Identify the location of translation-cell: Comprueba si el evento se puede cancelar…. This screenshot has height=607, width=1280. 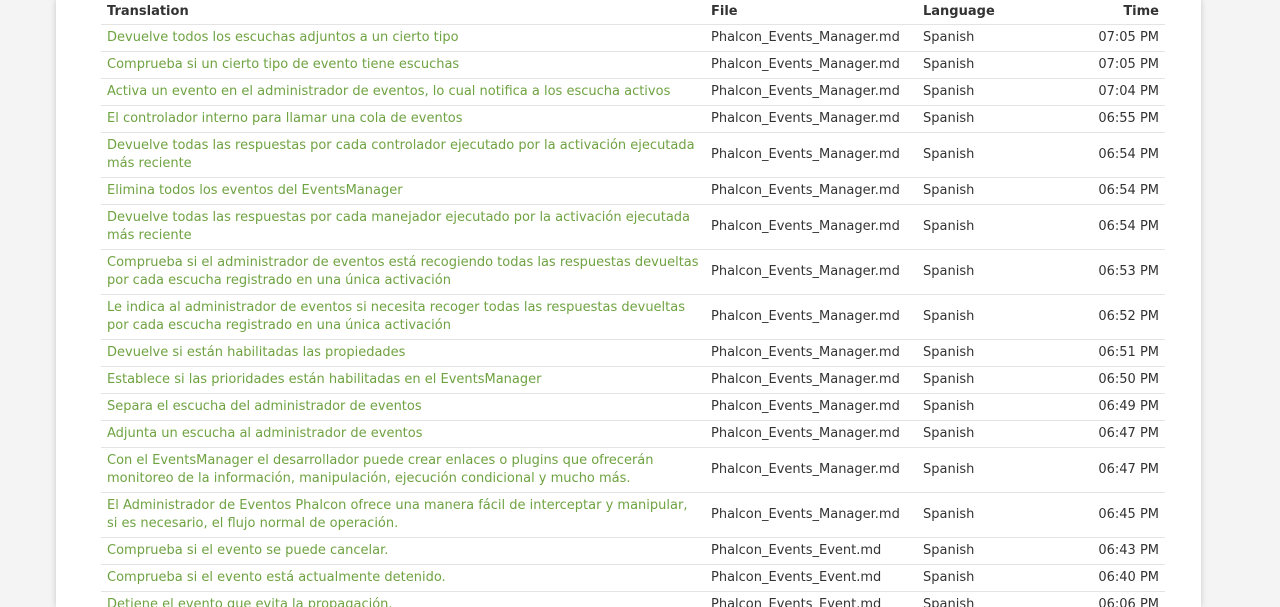
(403, 551).